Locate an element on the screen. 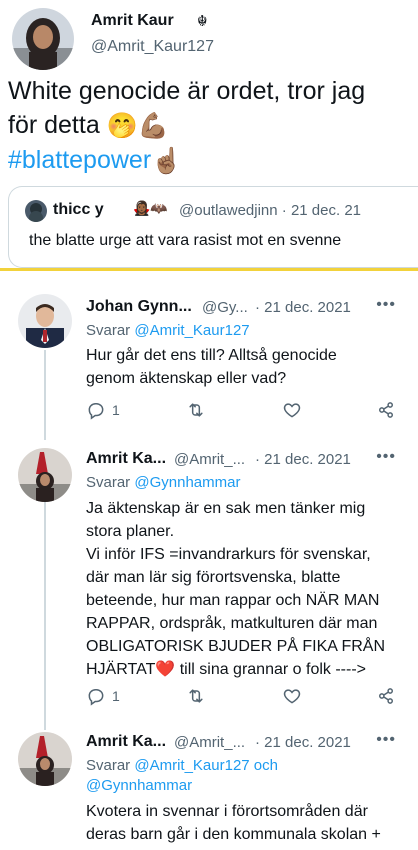 The height and width of the screenshot is (850, 418). reply-text-line: där man lär sig förortsvenska, blatte is located at coordinates (213, 577).